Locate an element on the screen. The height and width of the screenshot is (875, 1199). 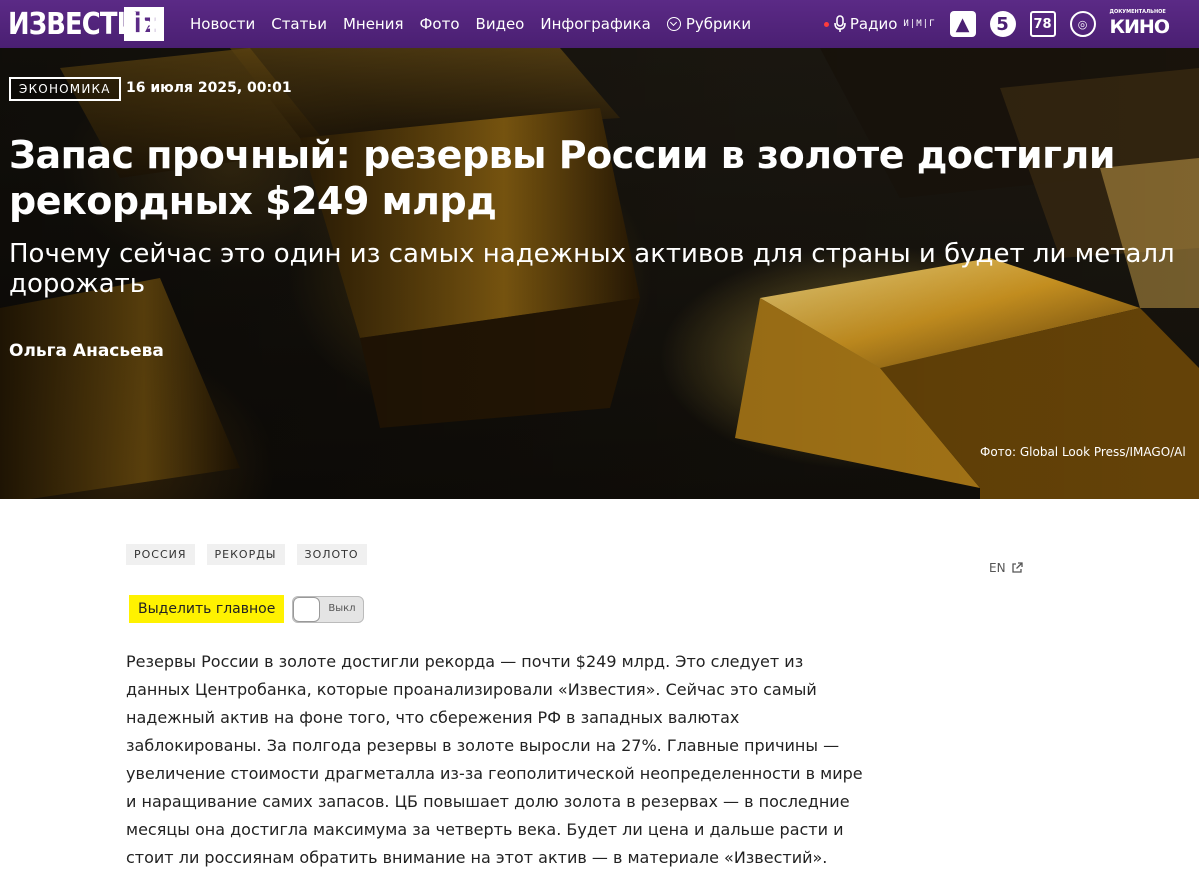
category-badge: ЭКОНОМИКА is located at coordinates (65, 89).